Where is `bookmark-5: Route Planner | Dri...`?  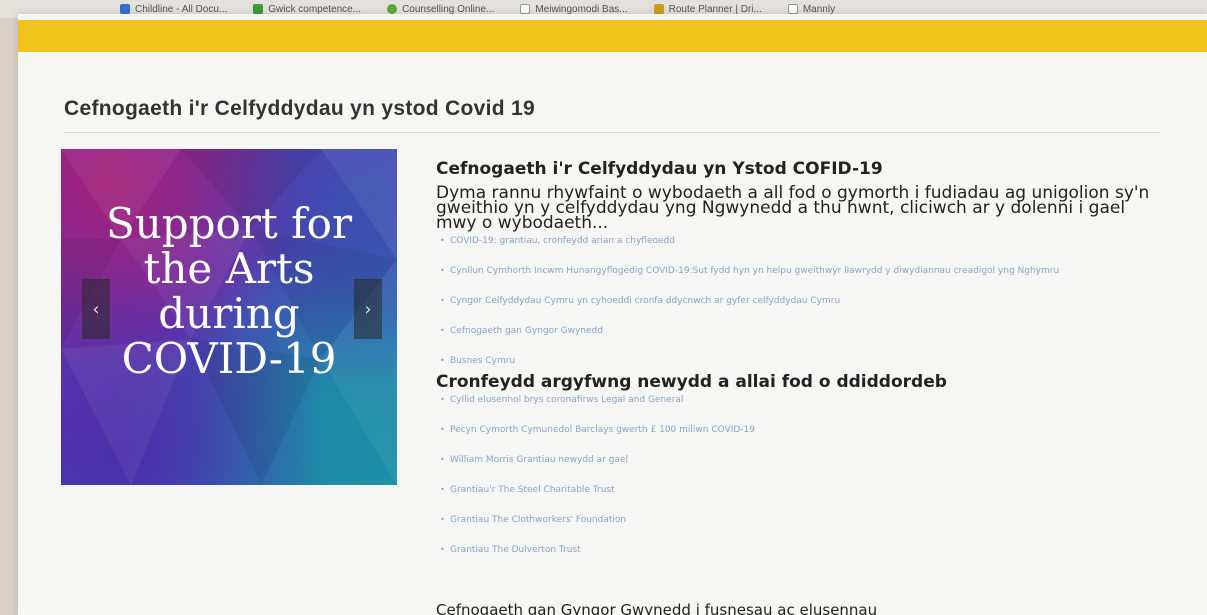
bookmark-5: Route Planner | Dri... is located at coordinates (707, 9).